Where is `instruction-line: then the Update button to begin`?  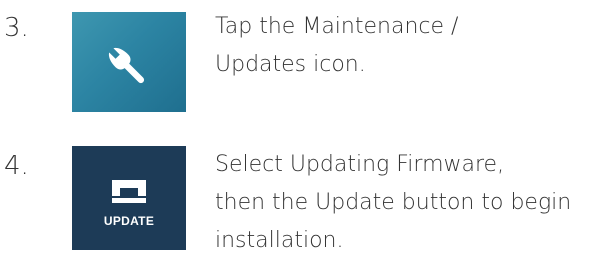
instruction-line: then the Update button to begin is located at coordinates (393, 202).